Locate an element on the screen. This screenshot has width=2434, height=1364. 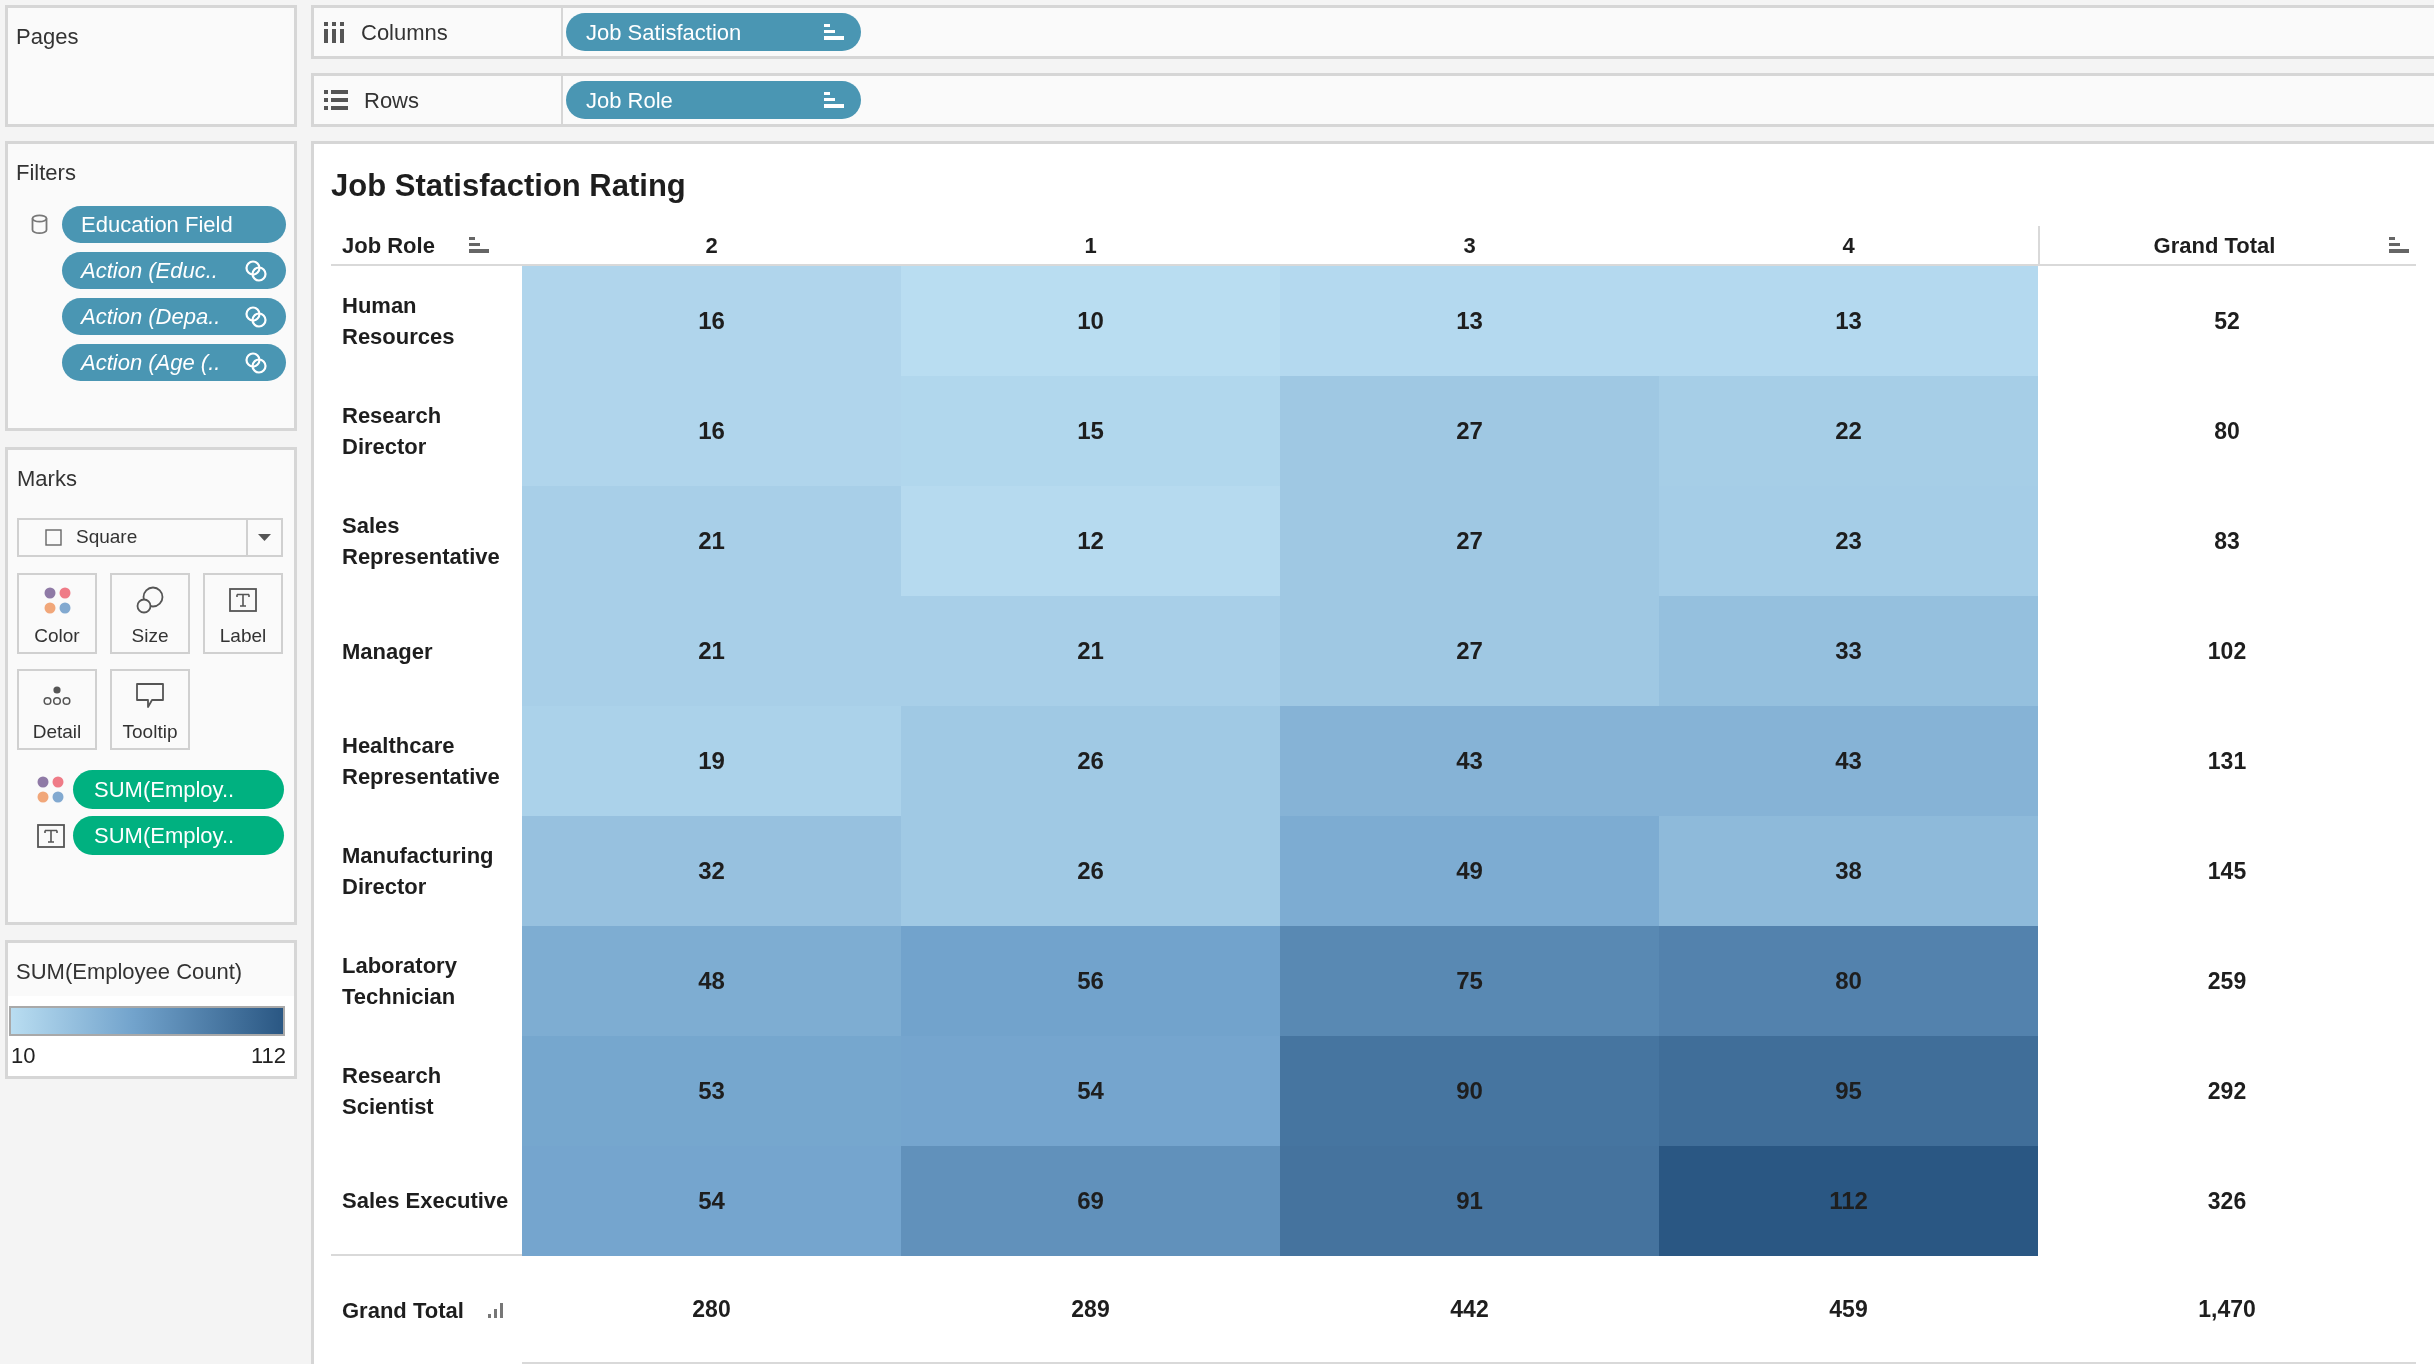
card-title: Pages is located at coordinates (48, 37).